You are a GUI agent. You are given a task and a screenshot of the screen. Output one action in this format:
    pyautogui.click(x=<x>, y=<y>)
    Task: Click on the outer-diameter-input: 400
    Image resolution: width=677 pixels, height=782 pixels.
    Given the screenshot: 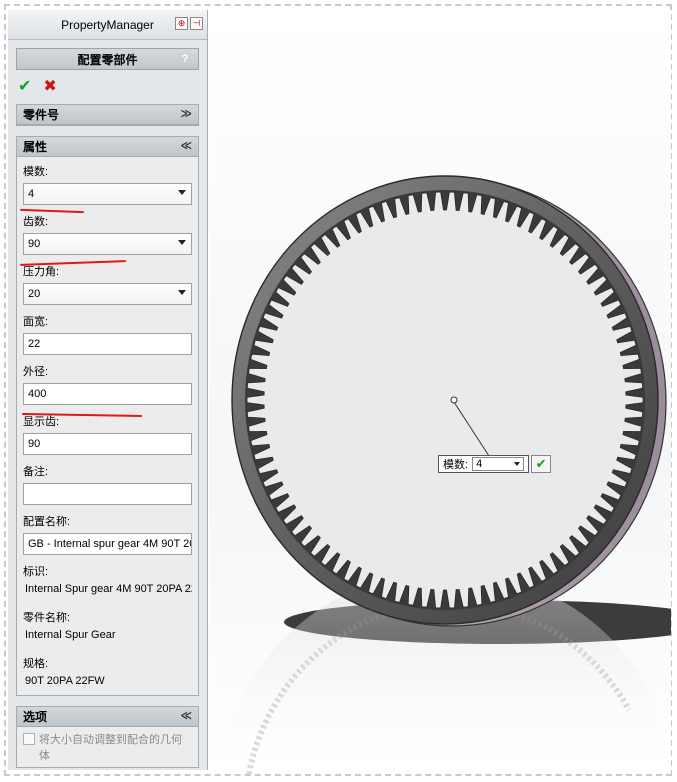 What is the action you would take?
    pyautogui.click(x=107, y=394)
    